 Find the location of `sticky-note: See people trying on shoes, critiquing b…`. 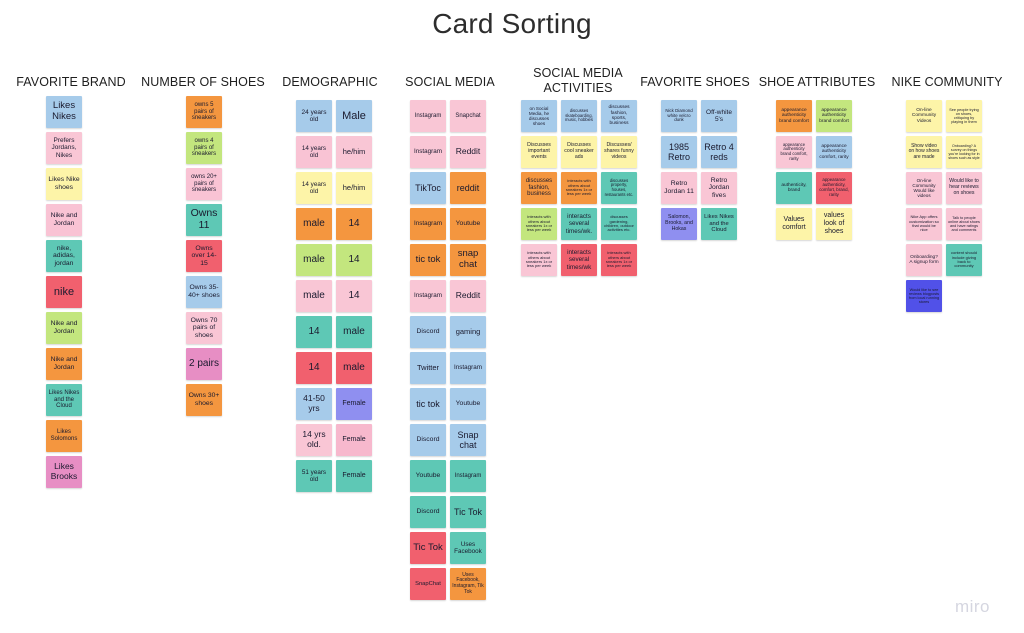

sticky-note: See people trying on shoes, critiquing b… is located at coordinates (964, 116).